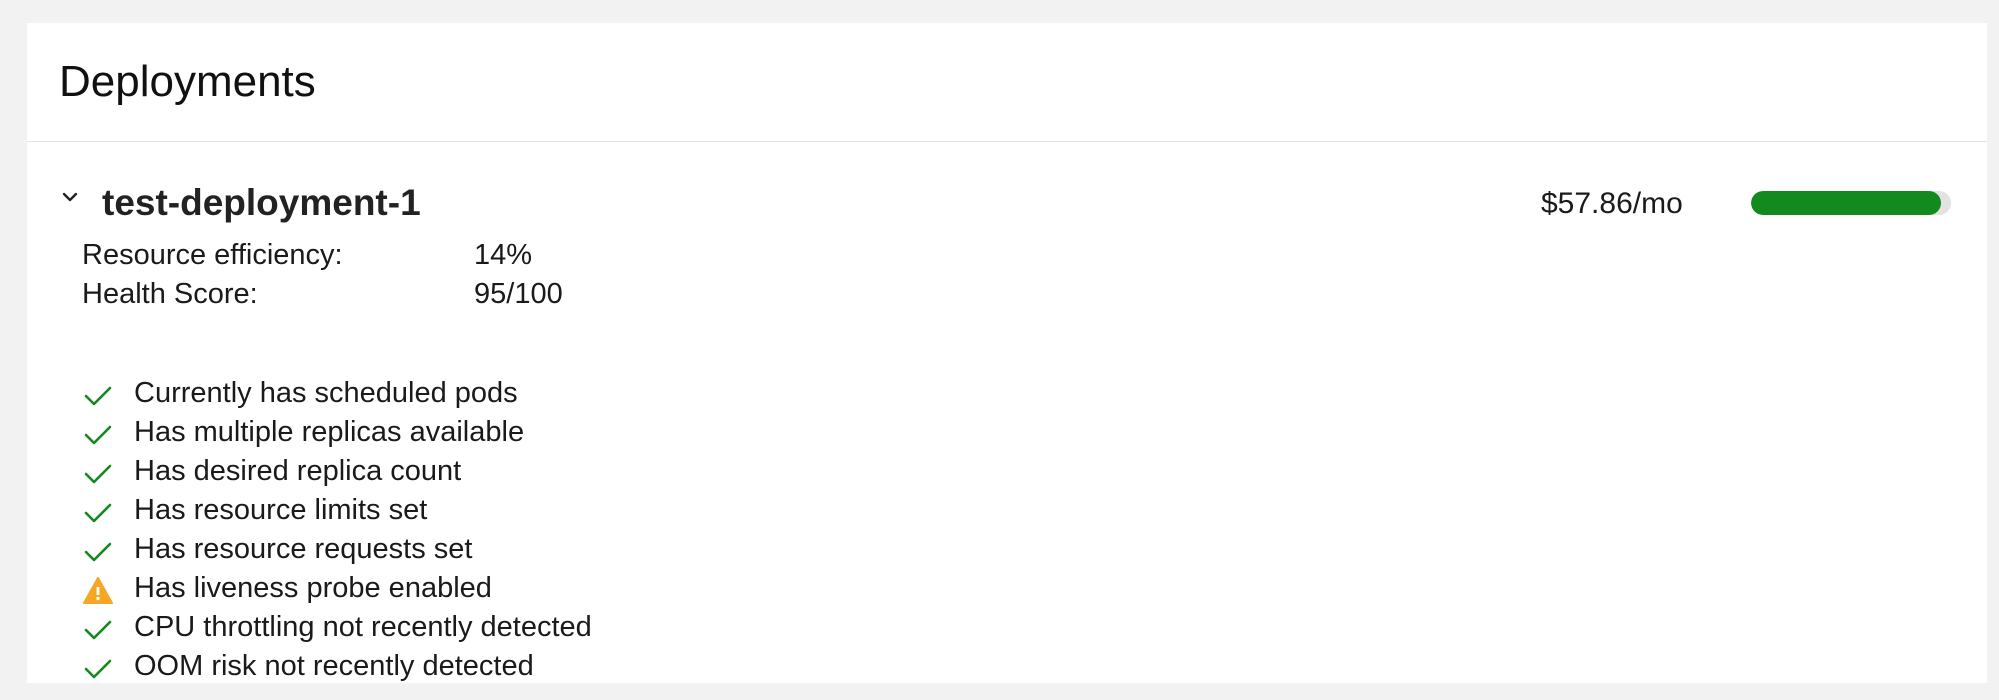 Image resolution: width=1999 pixels, height=700 pixels. I want to click on cost-bar, so click(1851, 203).